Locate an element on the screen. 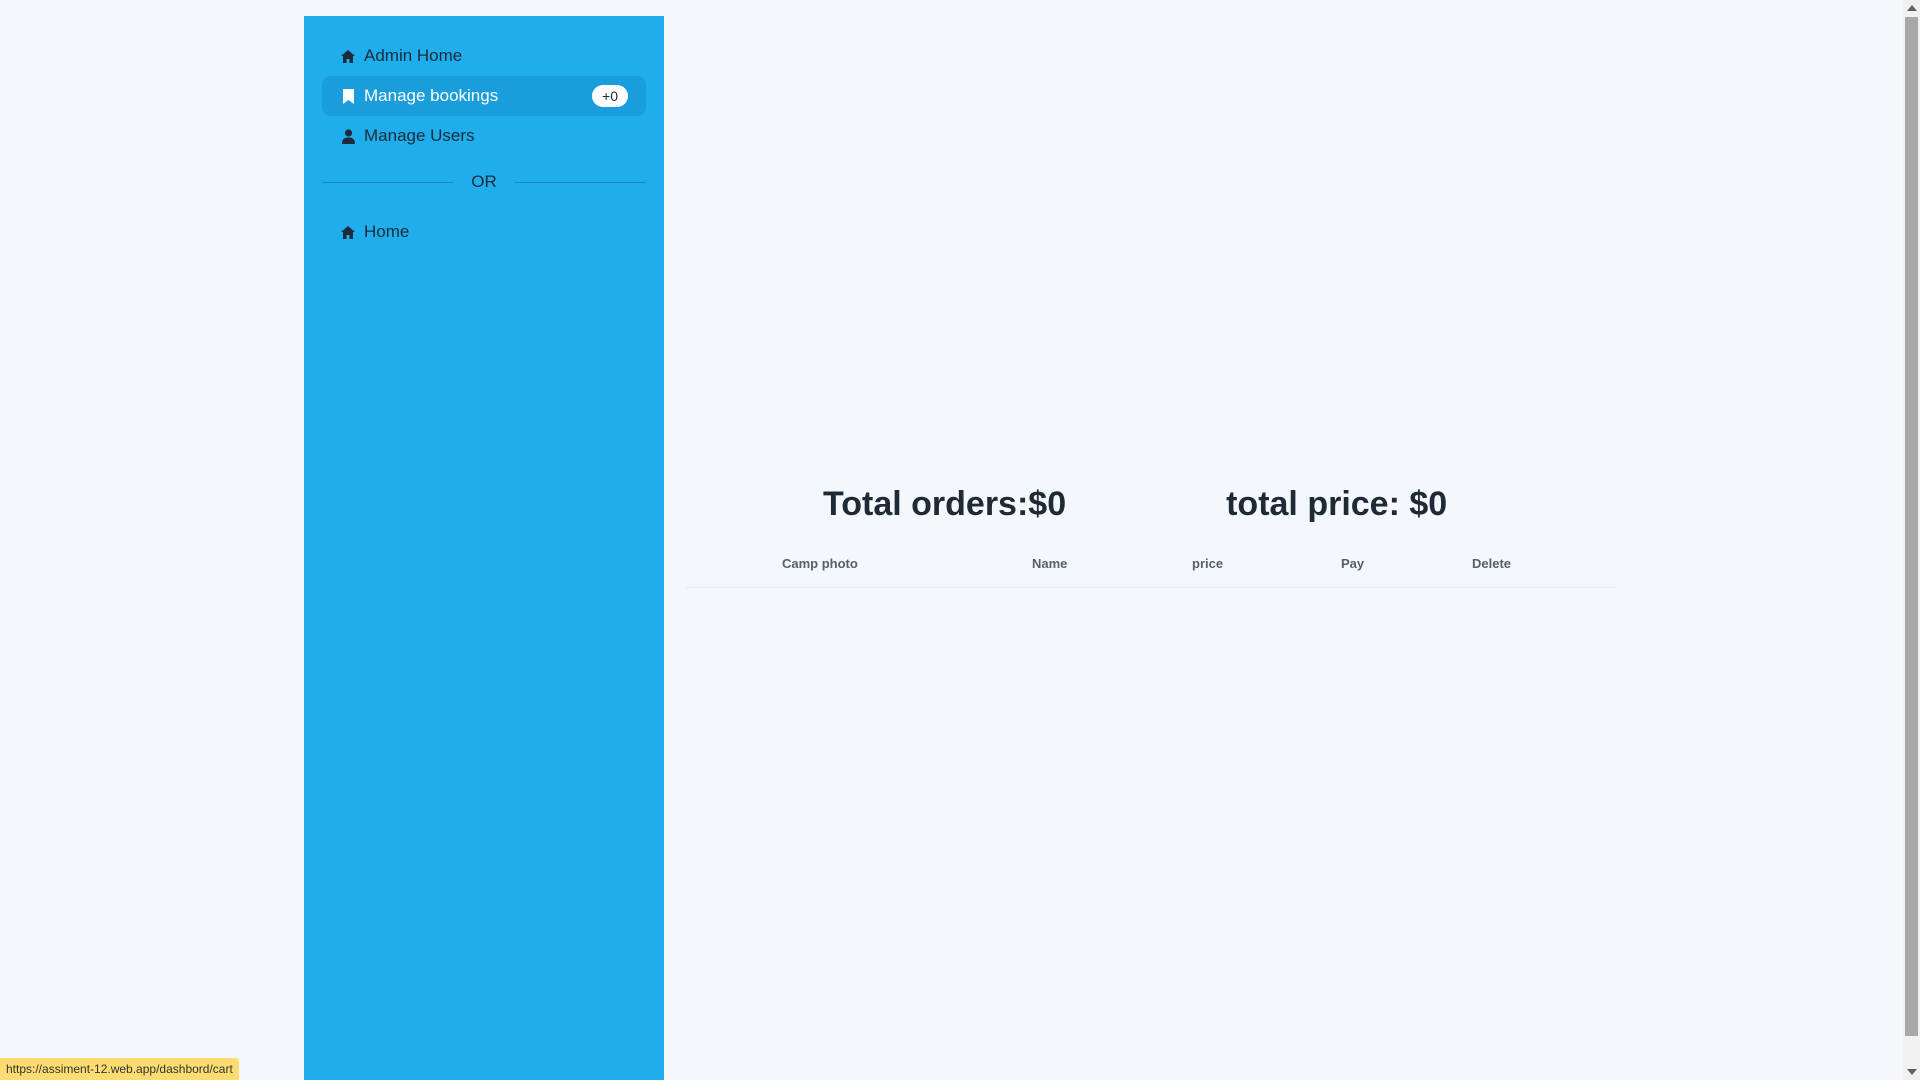 Image resolution: width=1920 pixels, height=1080 pixels. sidebar-item-manage-bookings: Manage bookings +0 is located at coordinates (484, 96).